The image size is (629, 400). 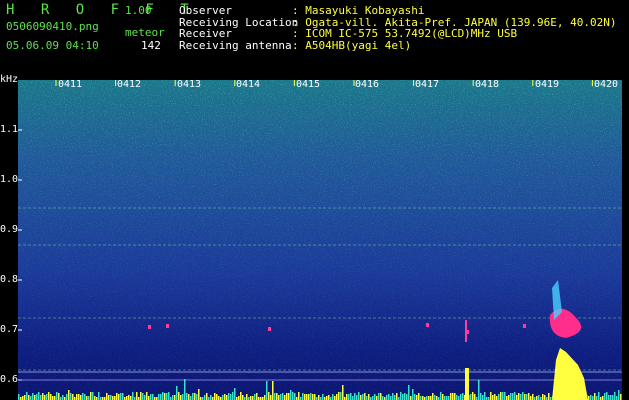 I want to click on y-tick-label: 0.7, so click(x=9, y=329).